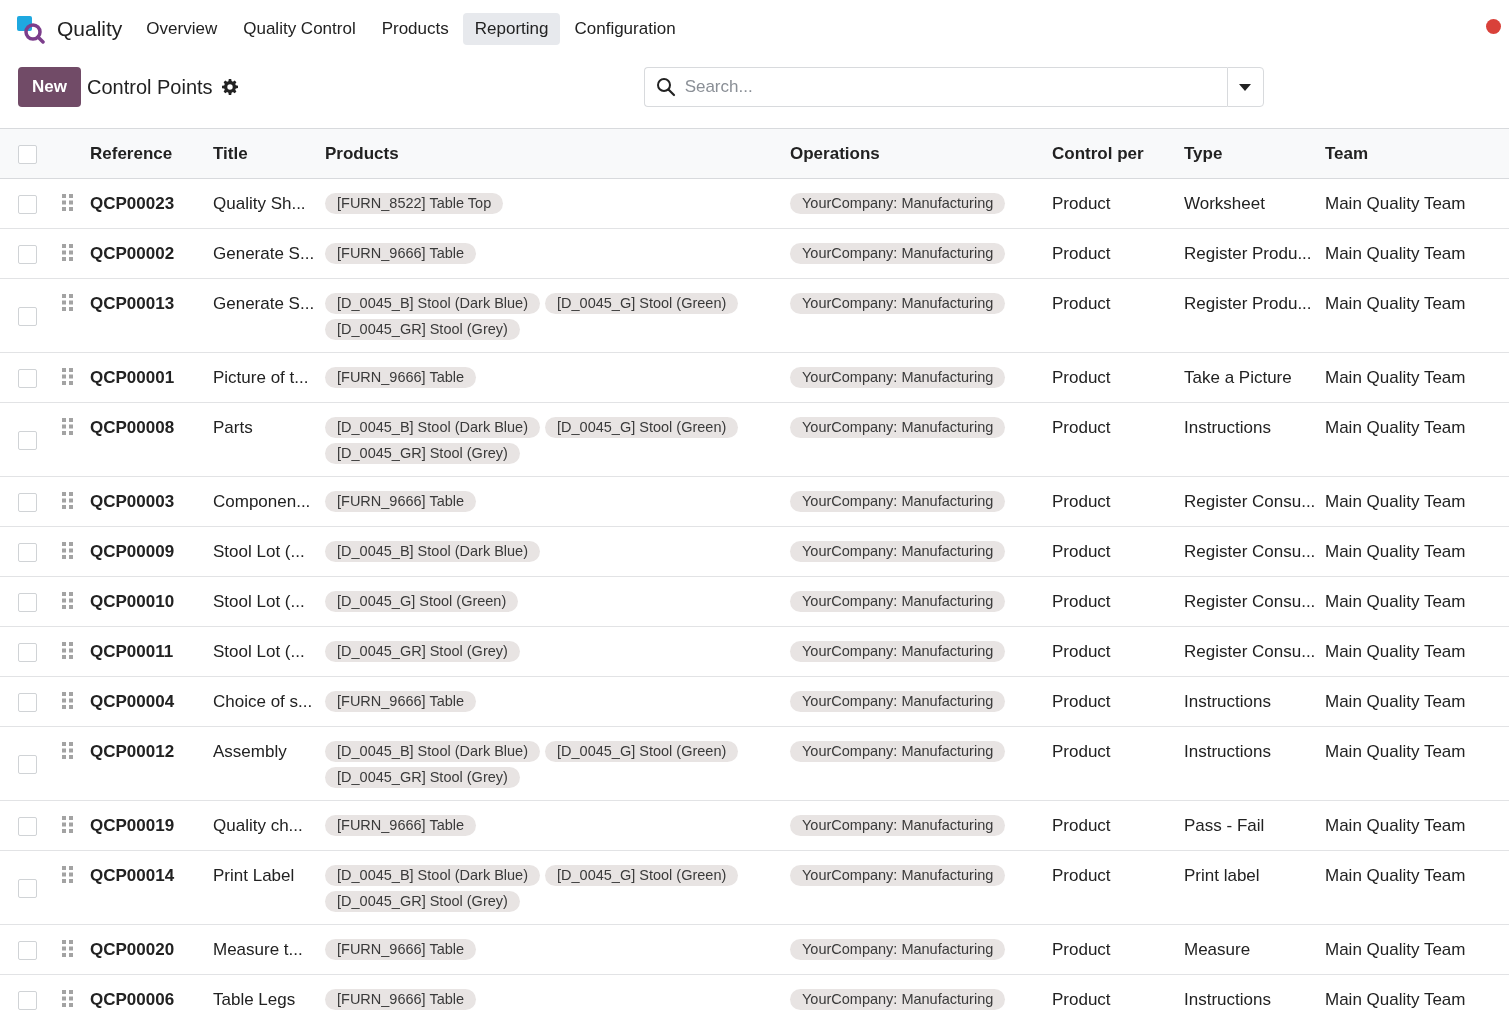  I want to click on nav-menu-item: Configuration, so click(625, 29).